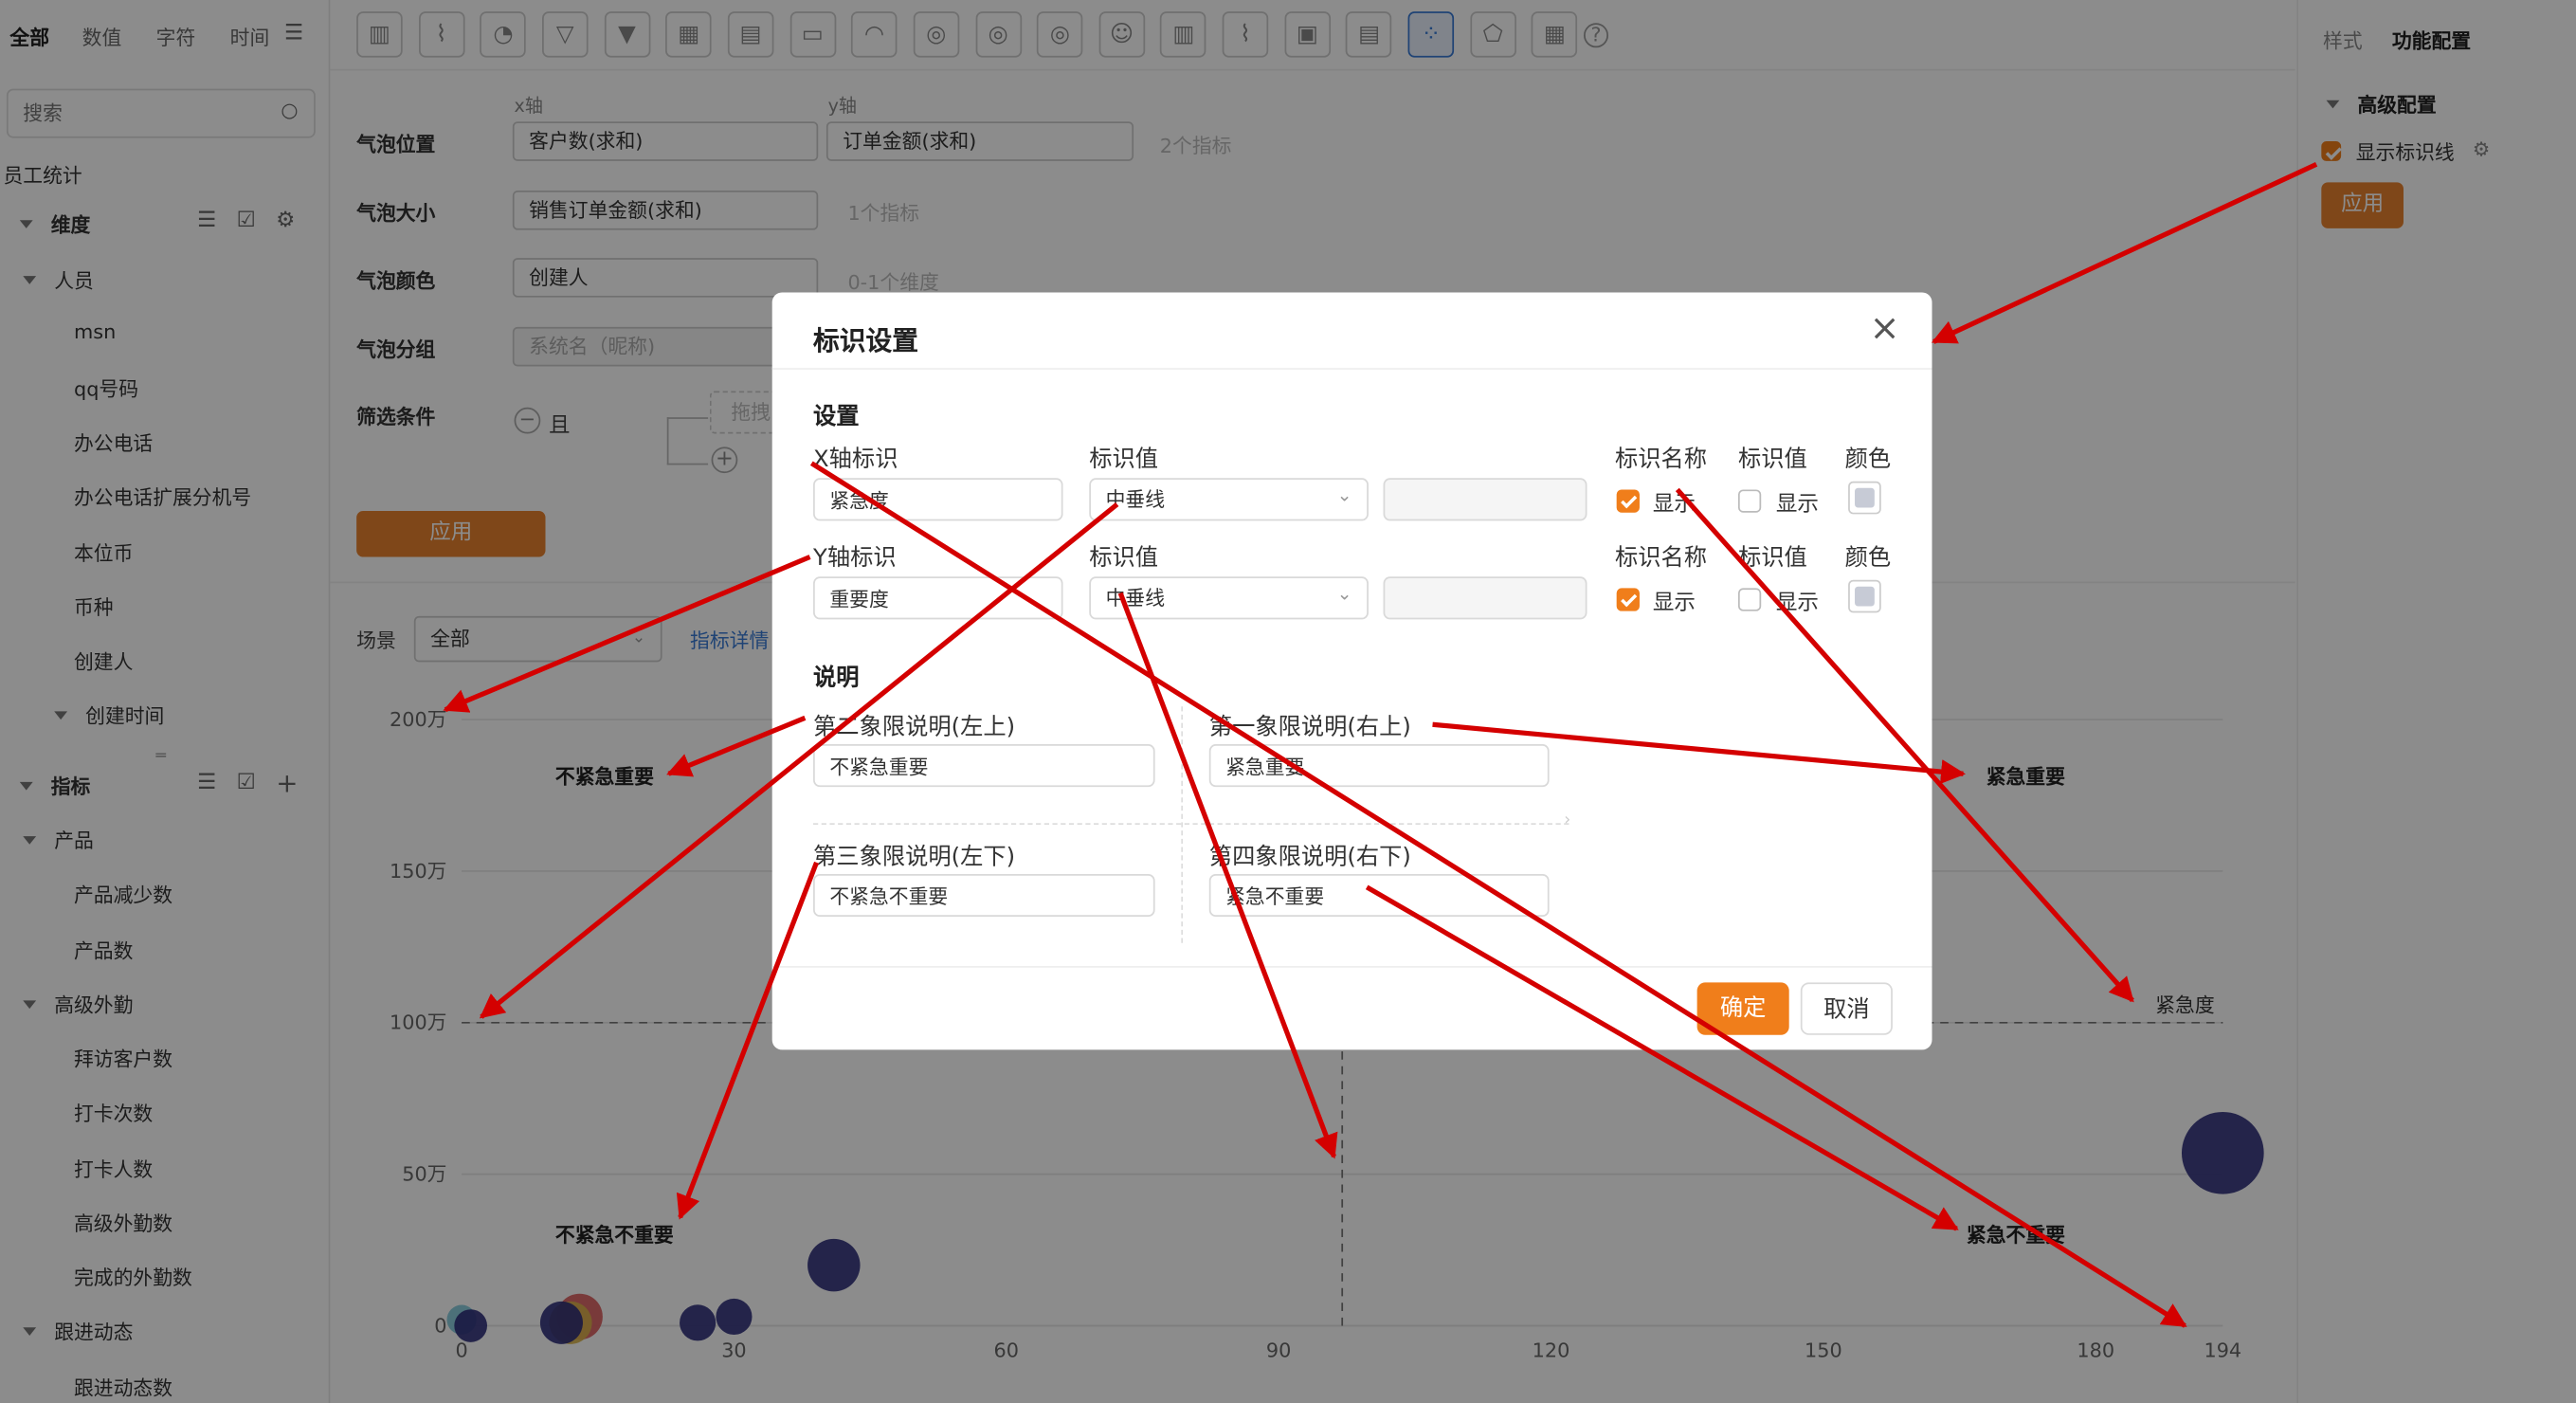 Image resolution: width=2576 pixels, height=1403 pixels. What do you see at coordinates (1864, 596) in the screenshot?
I see `y-color-picker` at bounding box center [1864, 596].